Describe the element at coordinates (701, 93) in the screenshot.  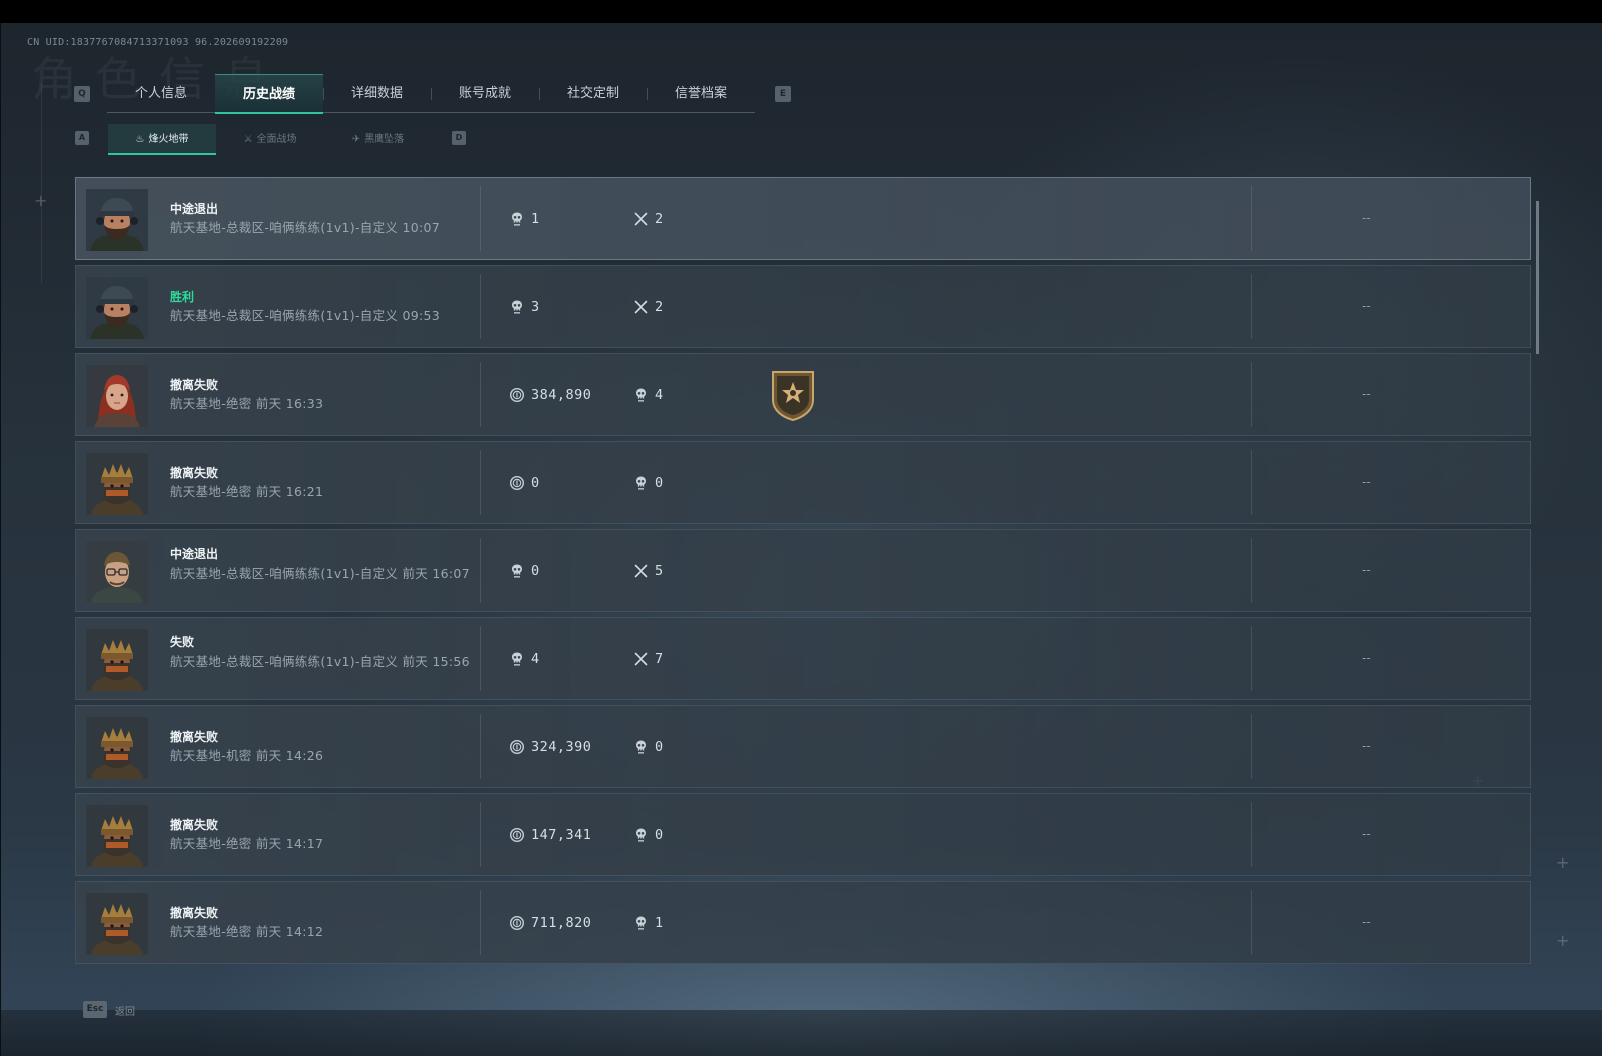
I see `tab-reputation-file: 信誉档案` at that location.